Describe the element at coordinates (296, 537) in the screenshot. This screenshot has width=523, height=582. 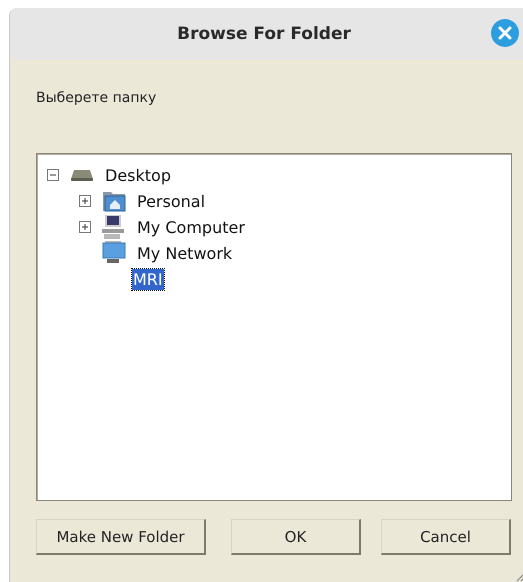
I see `dialog-button: OK` at that location.